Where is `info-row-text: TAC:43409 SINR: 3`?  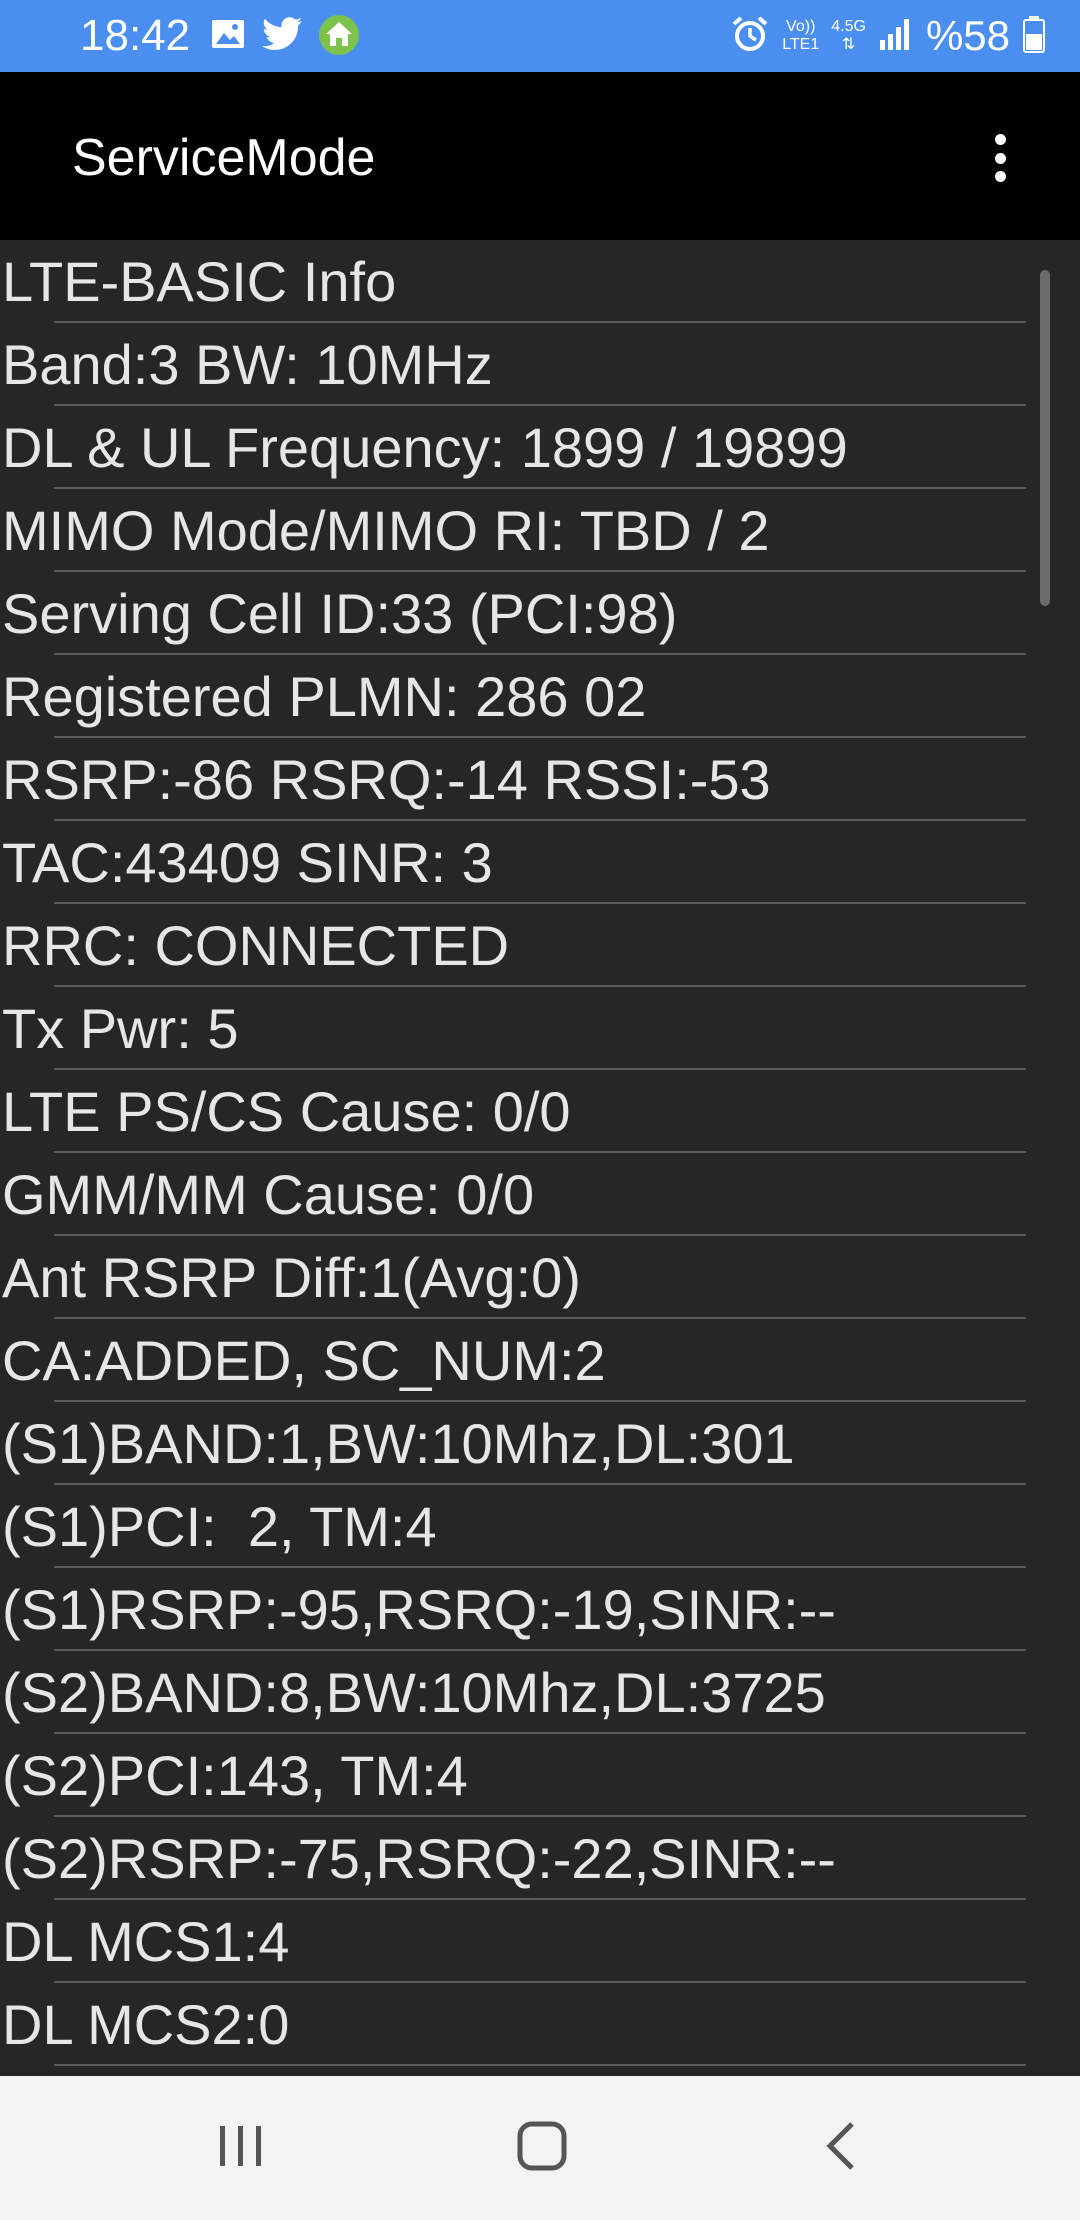
info-row-text: TAC:43409 SINR: 3 is located at coordinates (247, 862).